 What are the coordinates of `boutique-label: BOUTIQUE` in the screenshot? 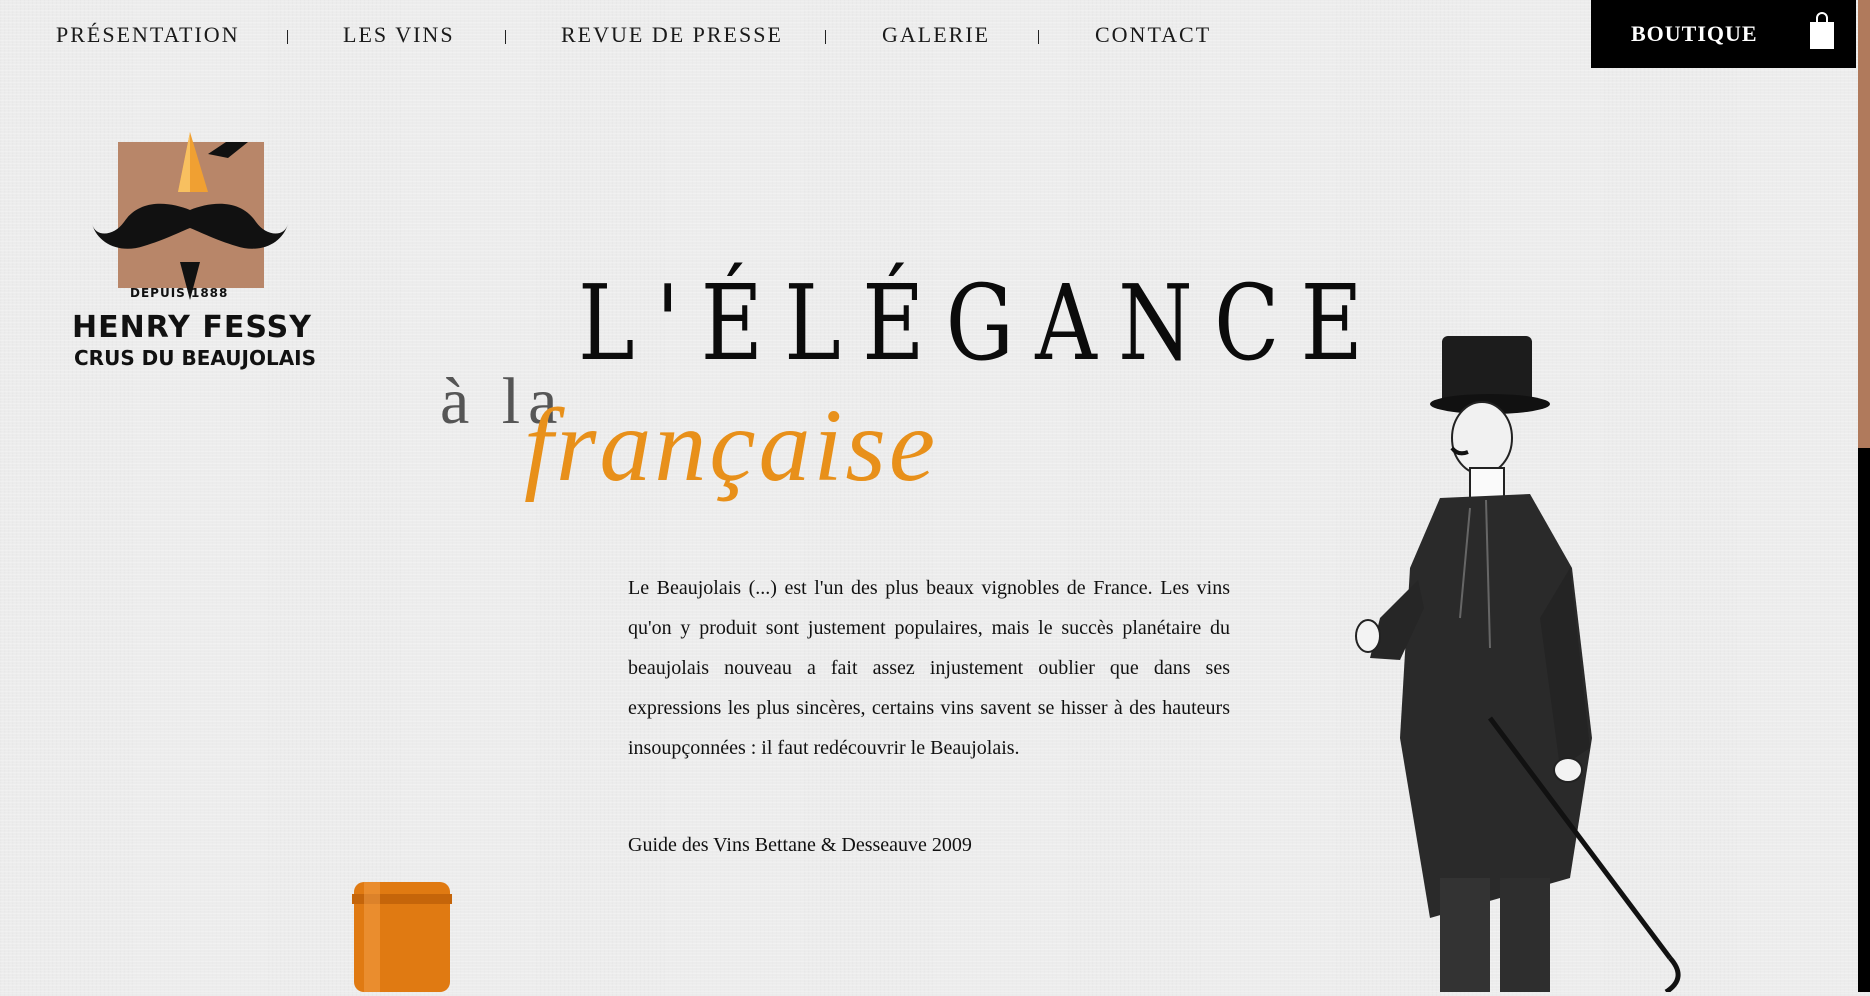 It's located at (1694, 33).